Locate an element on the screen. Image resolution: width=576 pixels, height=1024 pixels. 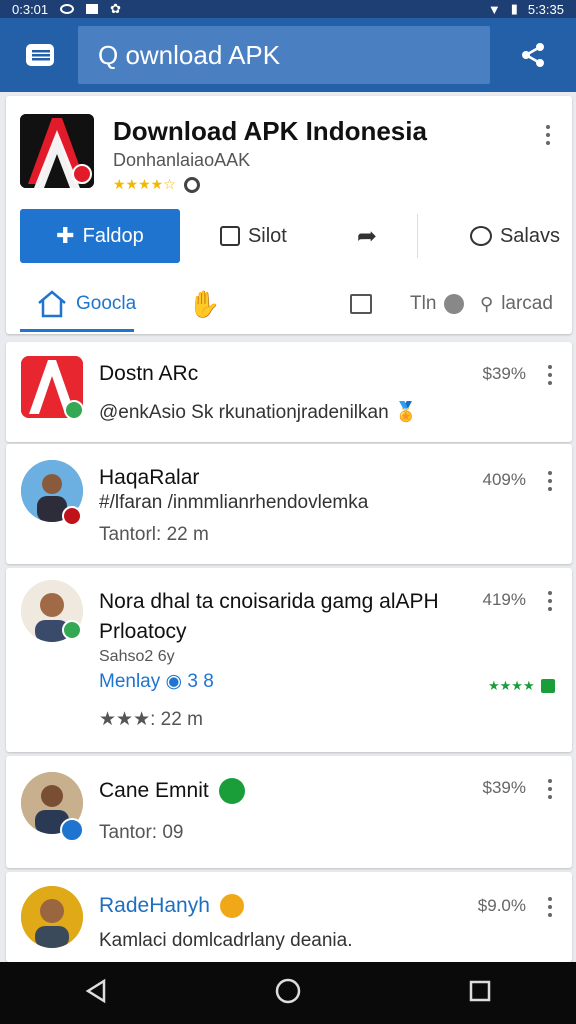
toggle-icon is located at coordinates (454, 304).